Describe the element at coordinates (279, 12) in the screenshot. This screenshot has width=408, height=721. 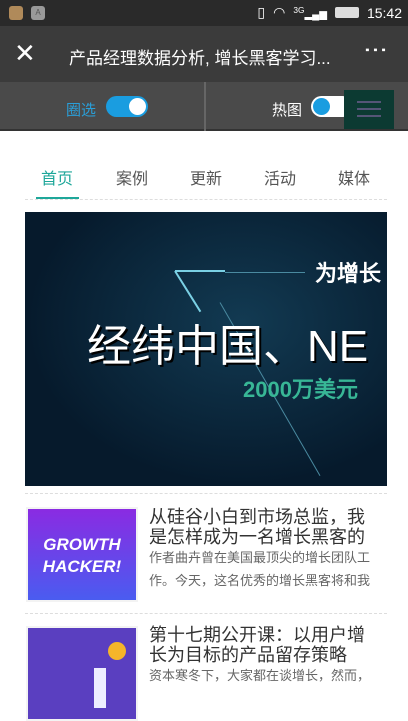
I see `wifi-icon: ◠` at that location.